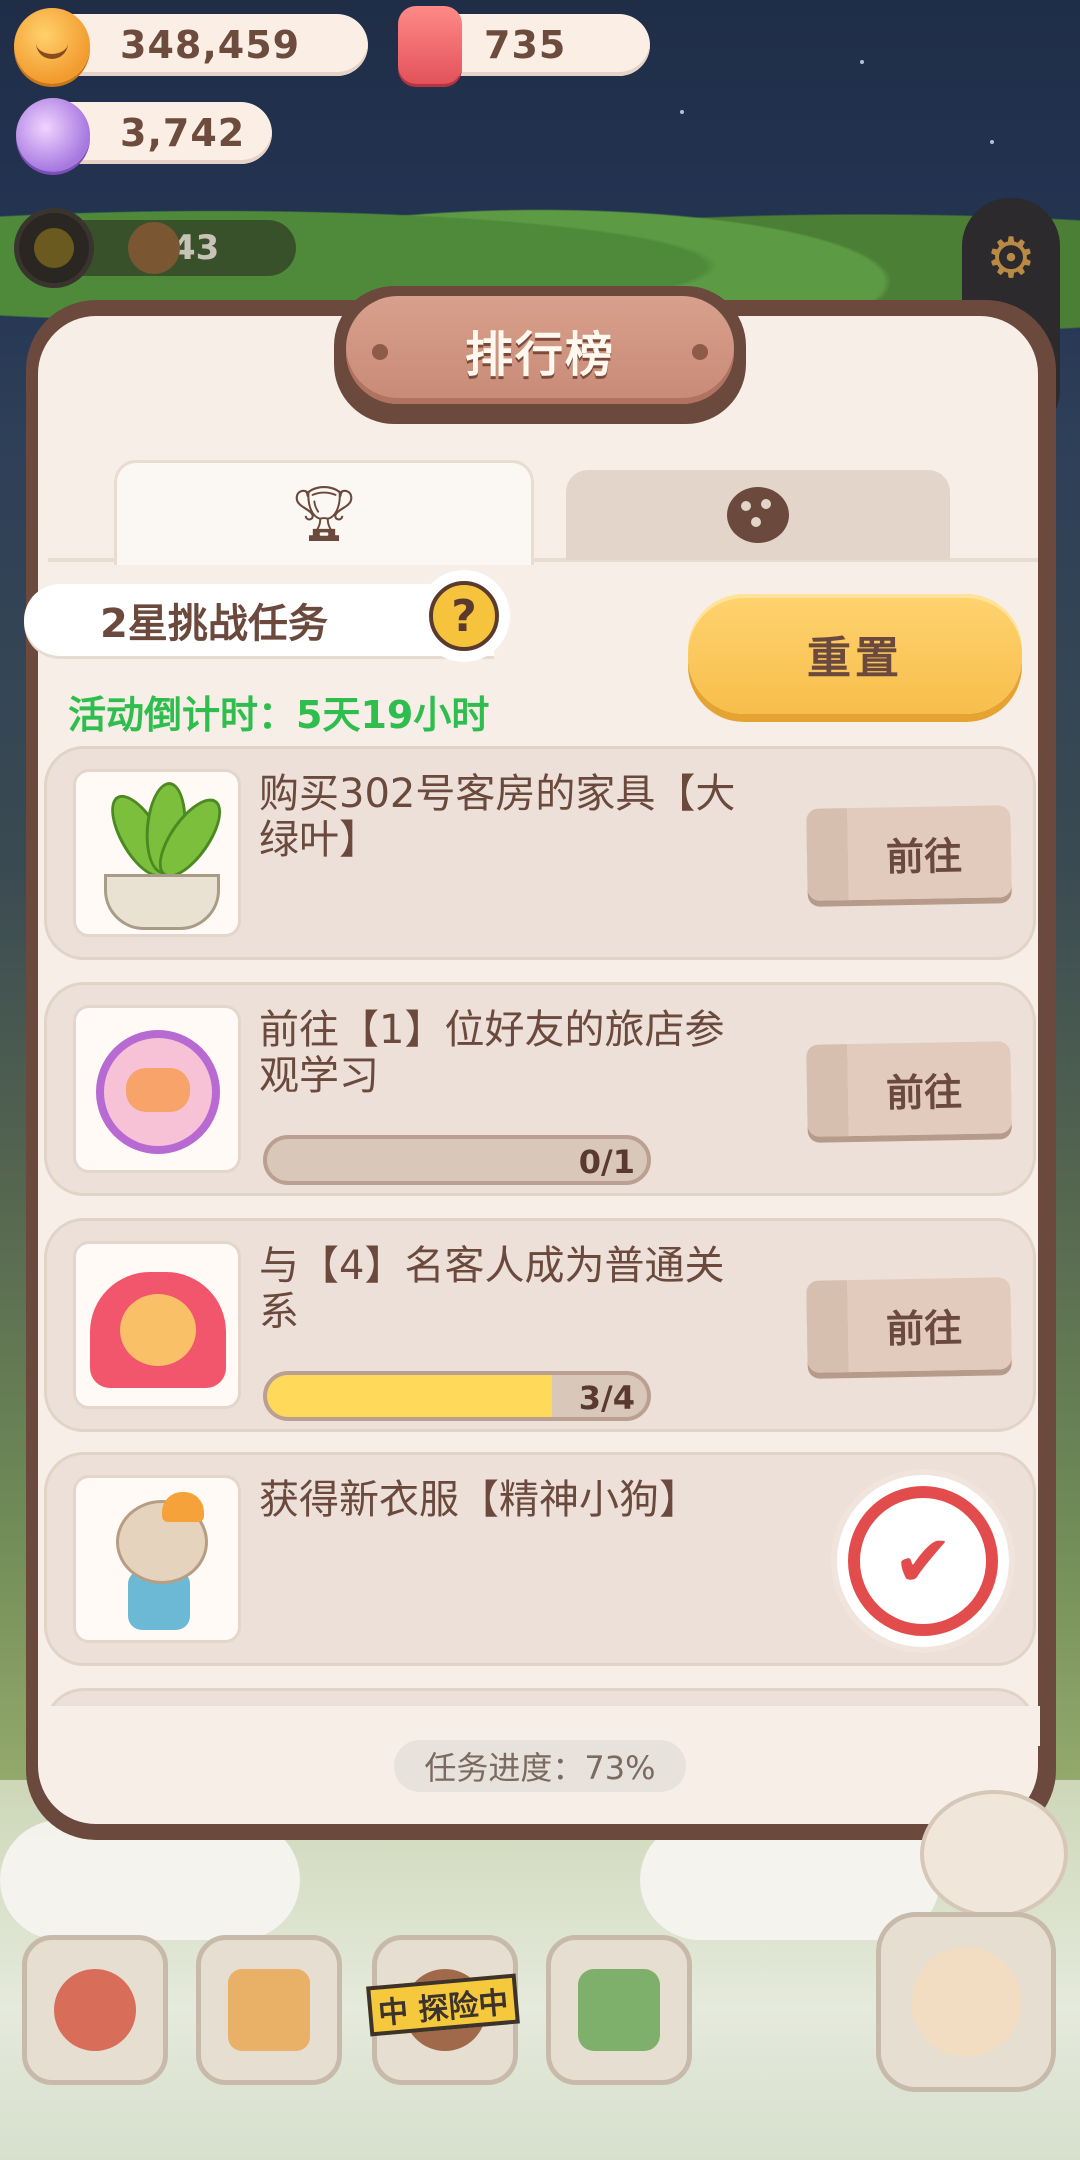 The image size is (1080, 2160). Describe the element at coordinates (157, 1089) in the screenshot. I see `handshake-icon` at that location.